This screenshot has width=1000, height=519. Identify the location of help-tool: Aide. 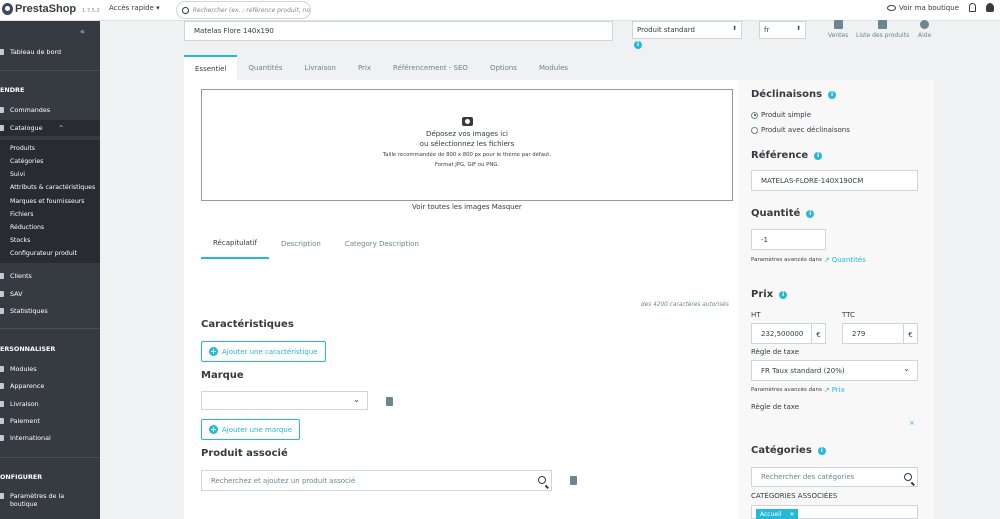
(924, 29).